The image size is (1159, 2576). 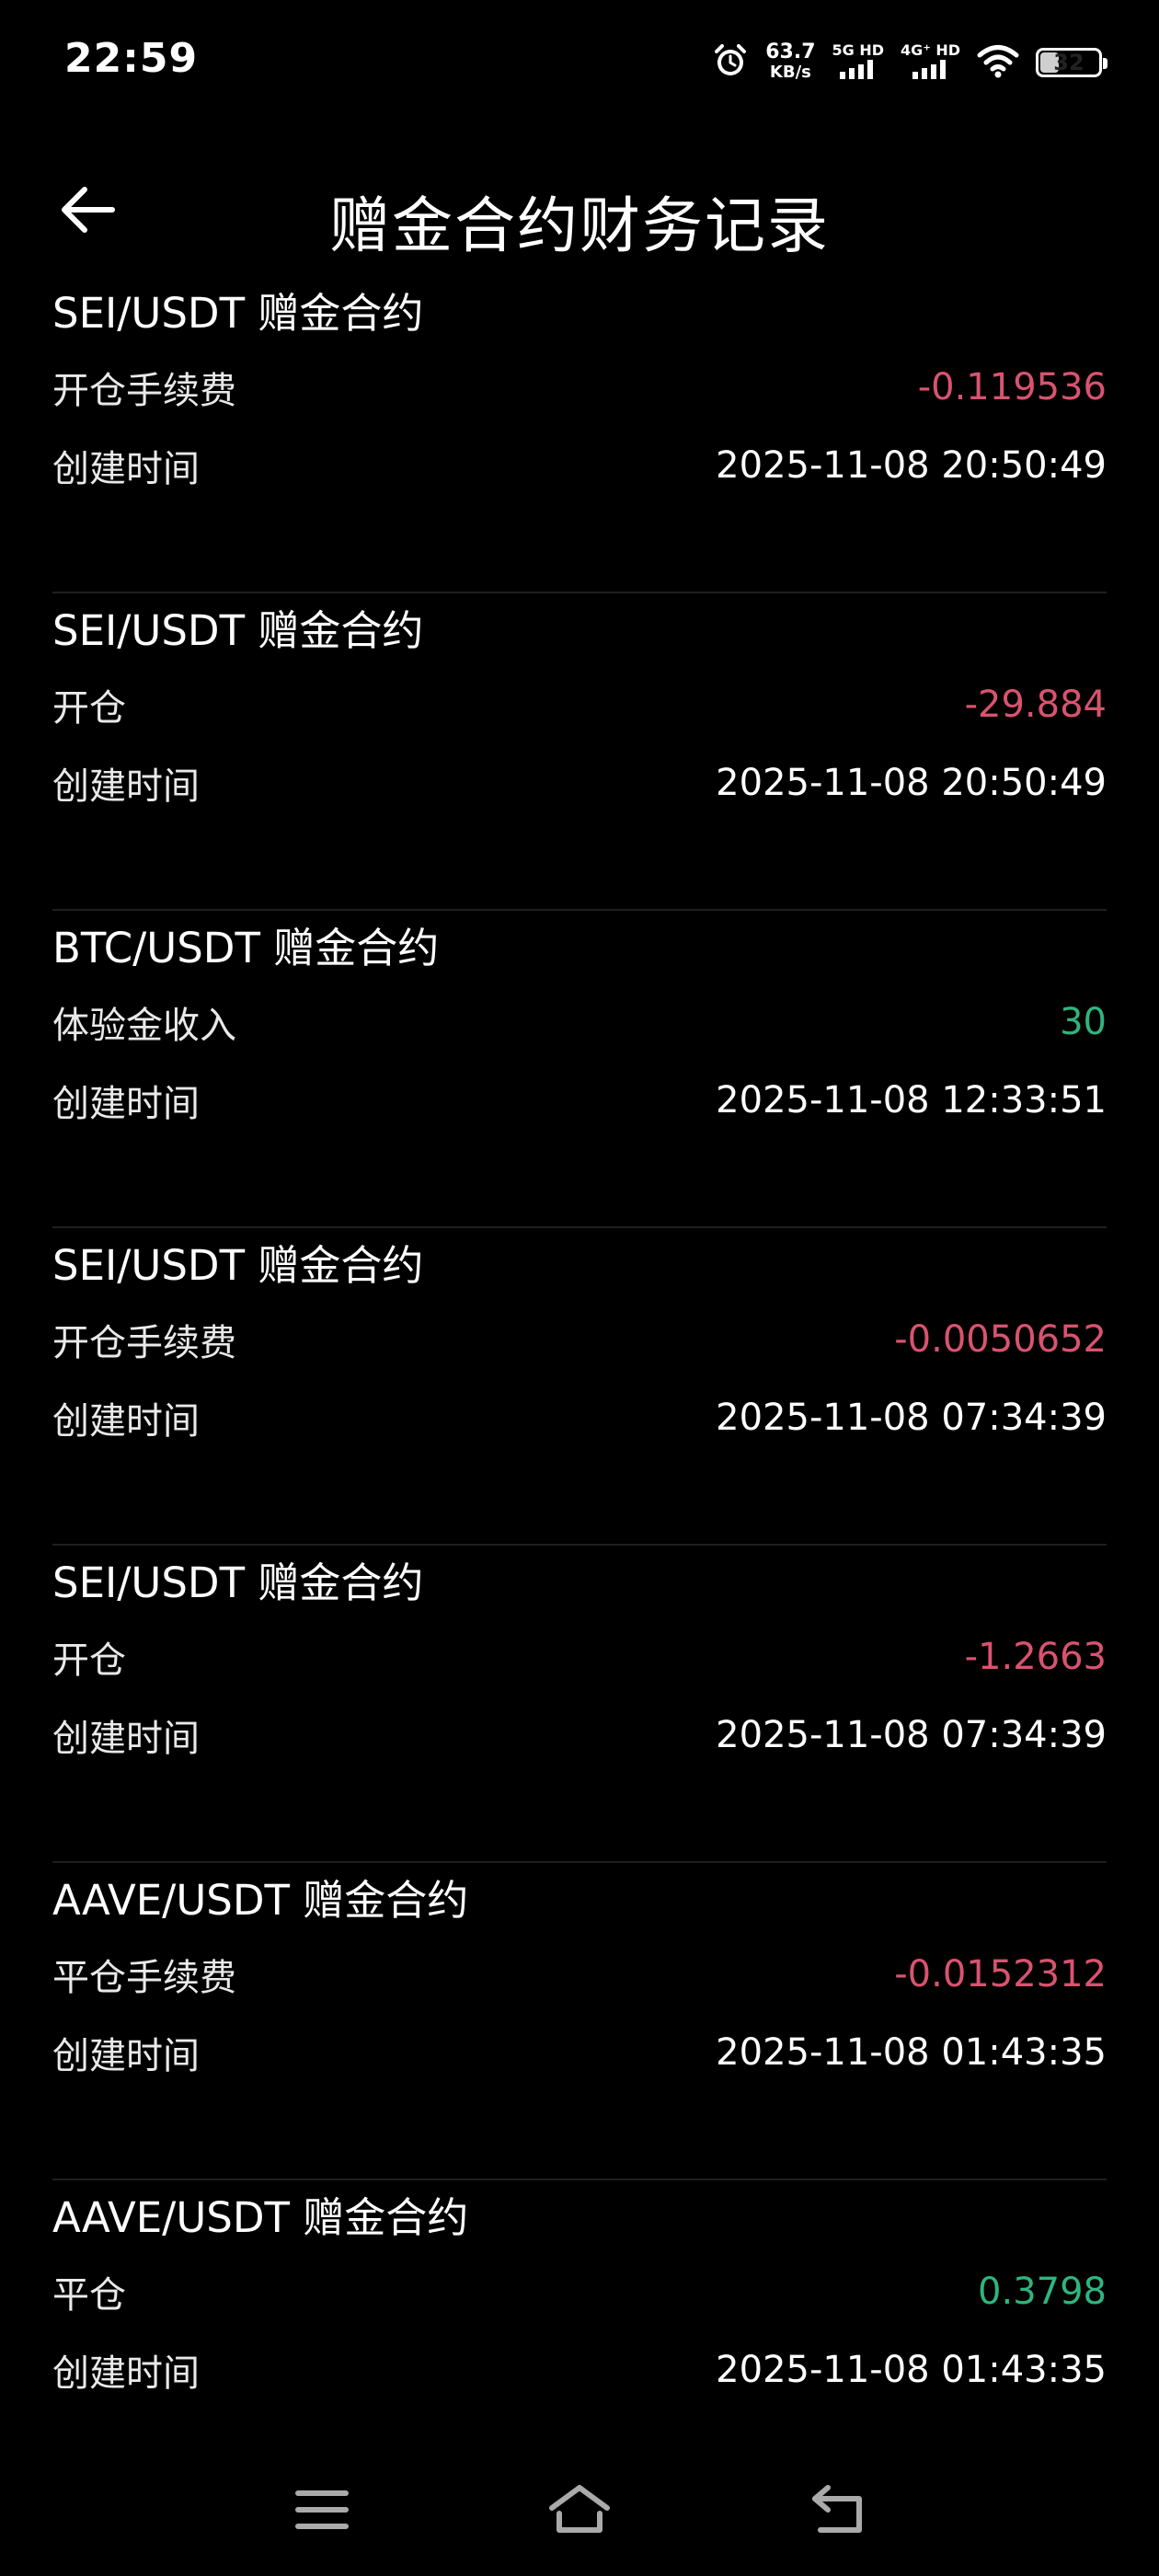 I want to click on home-icon, so click(x=579, y=2511).